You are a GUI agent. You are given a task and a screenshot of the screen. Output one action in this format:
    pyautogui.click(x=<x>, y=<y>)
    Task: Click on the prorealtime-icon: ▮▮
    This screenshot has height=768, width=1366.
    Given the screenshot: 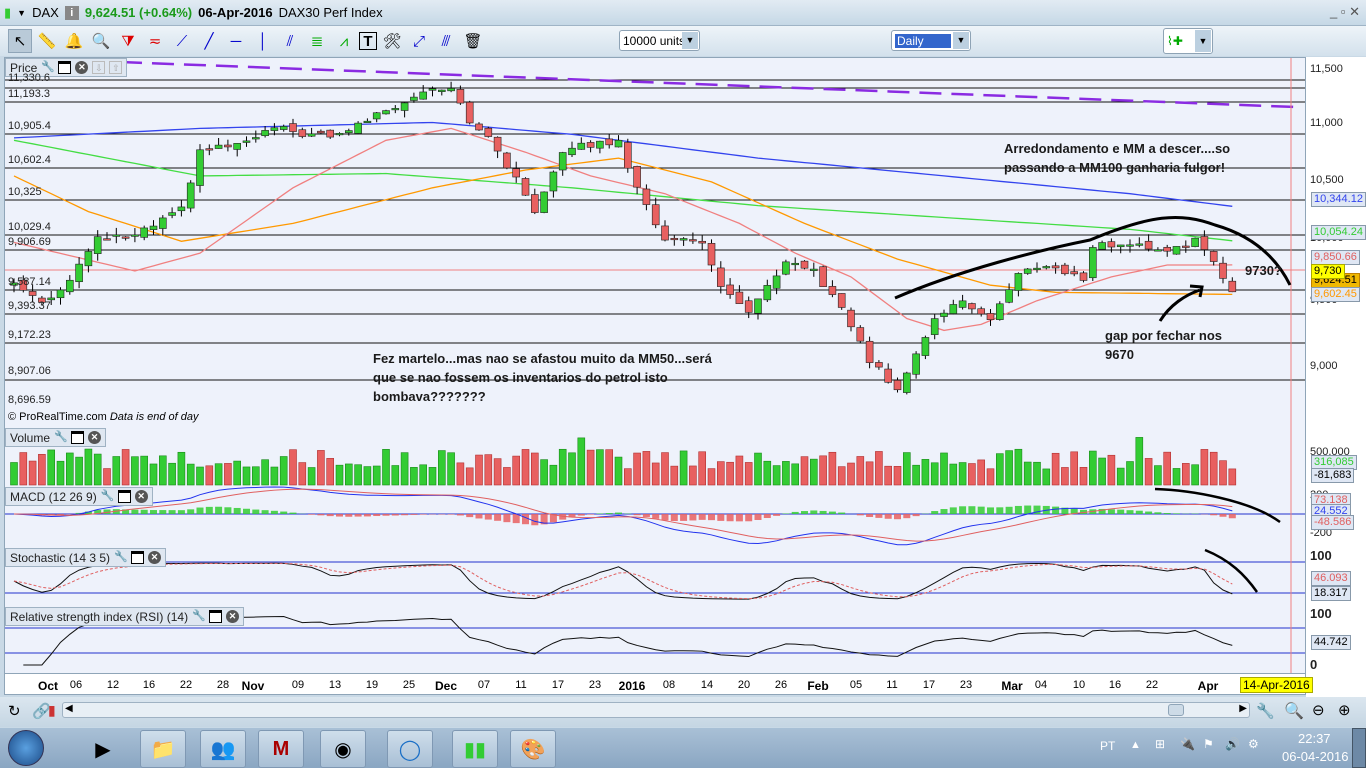 What is the action you would take?
    pyautogui.click(x=475, y=749)
    